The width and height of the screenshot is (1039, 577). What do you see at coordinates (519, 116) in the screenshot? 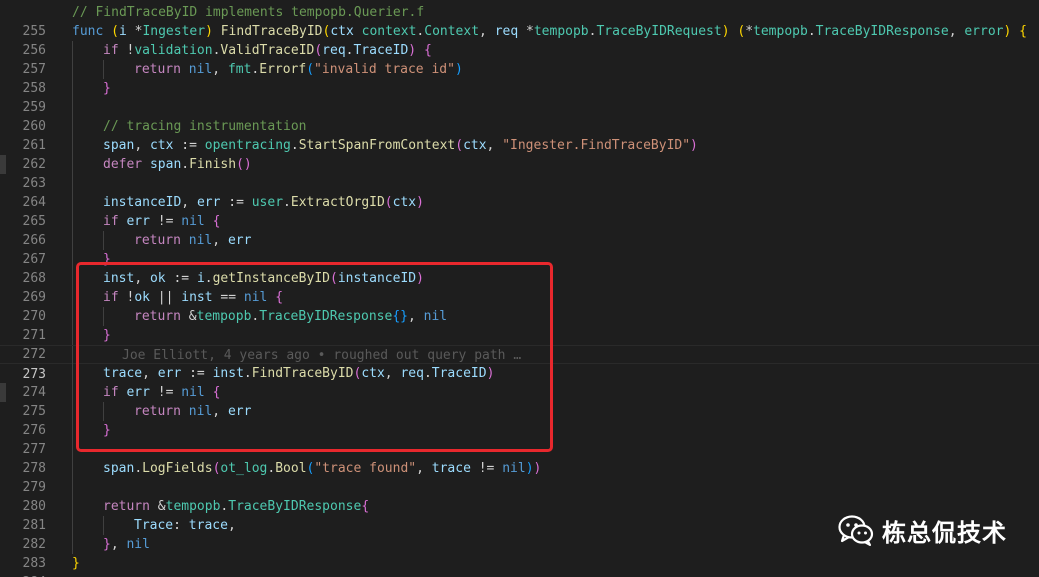
I see `code-line: 260` at bounding box center [519, 116].